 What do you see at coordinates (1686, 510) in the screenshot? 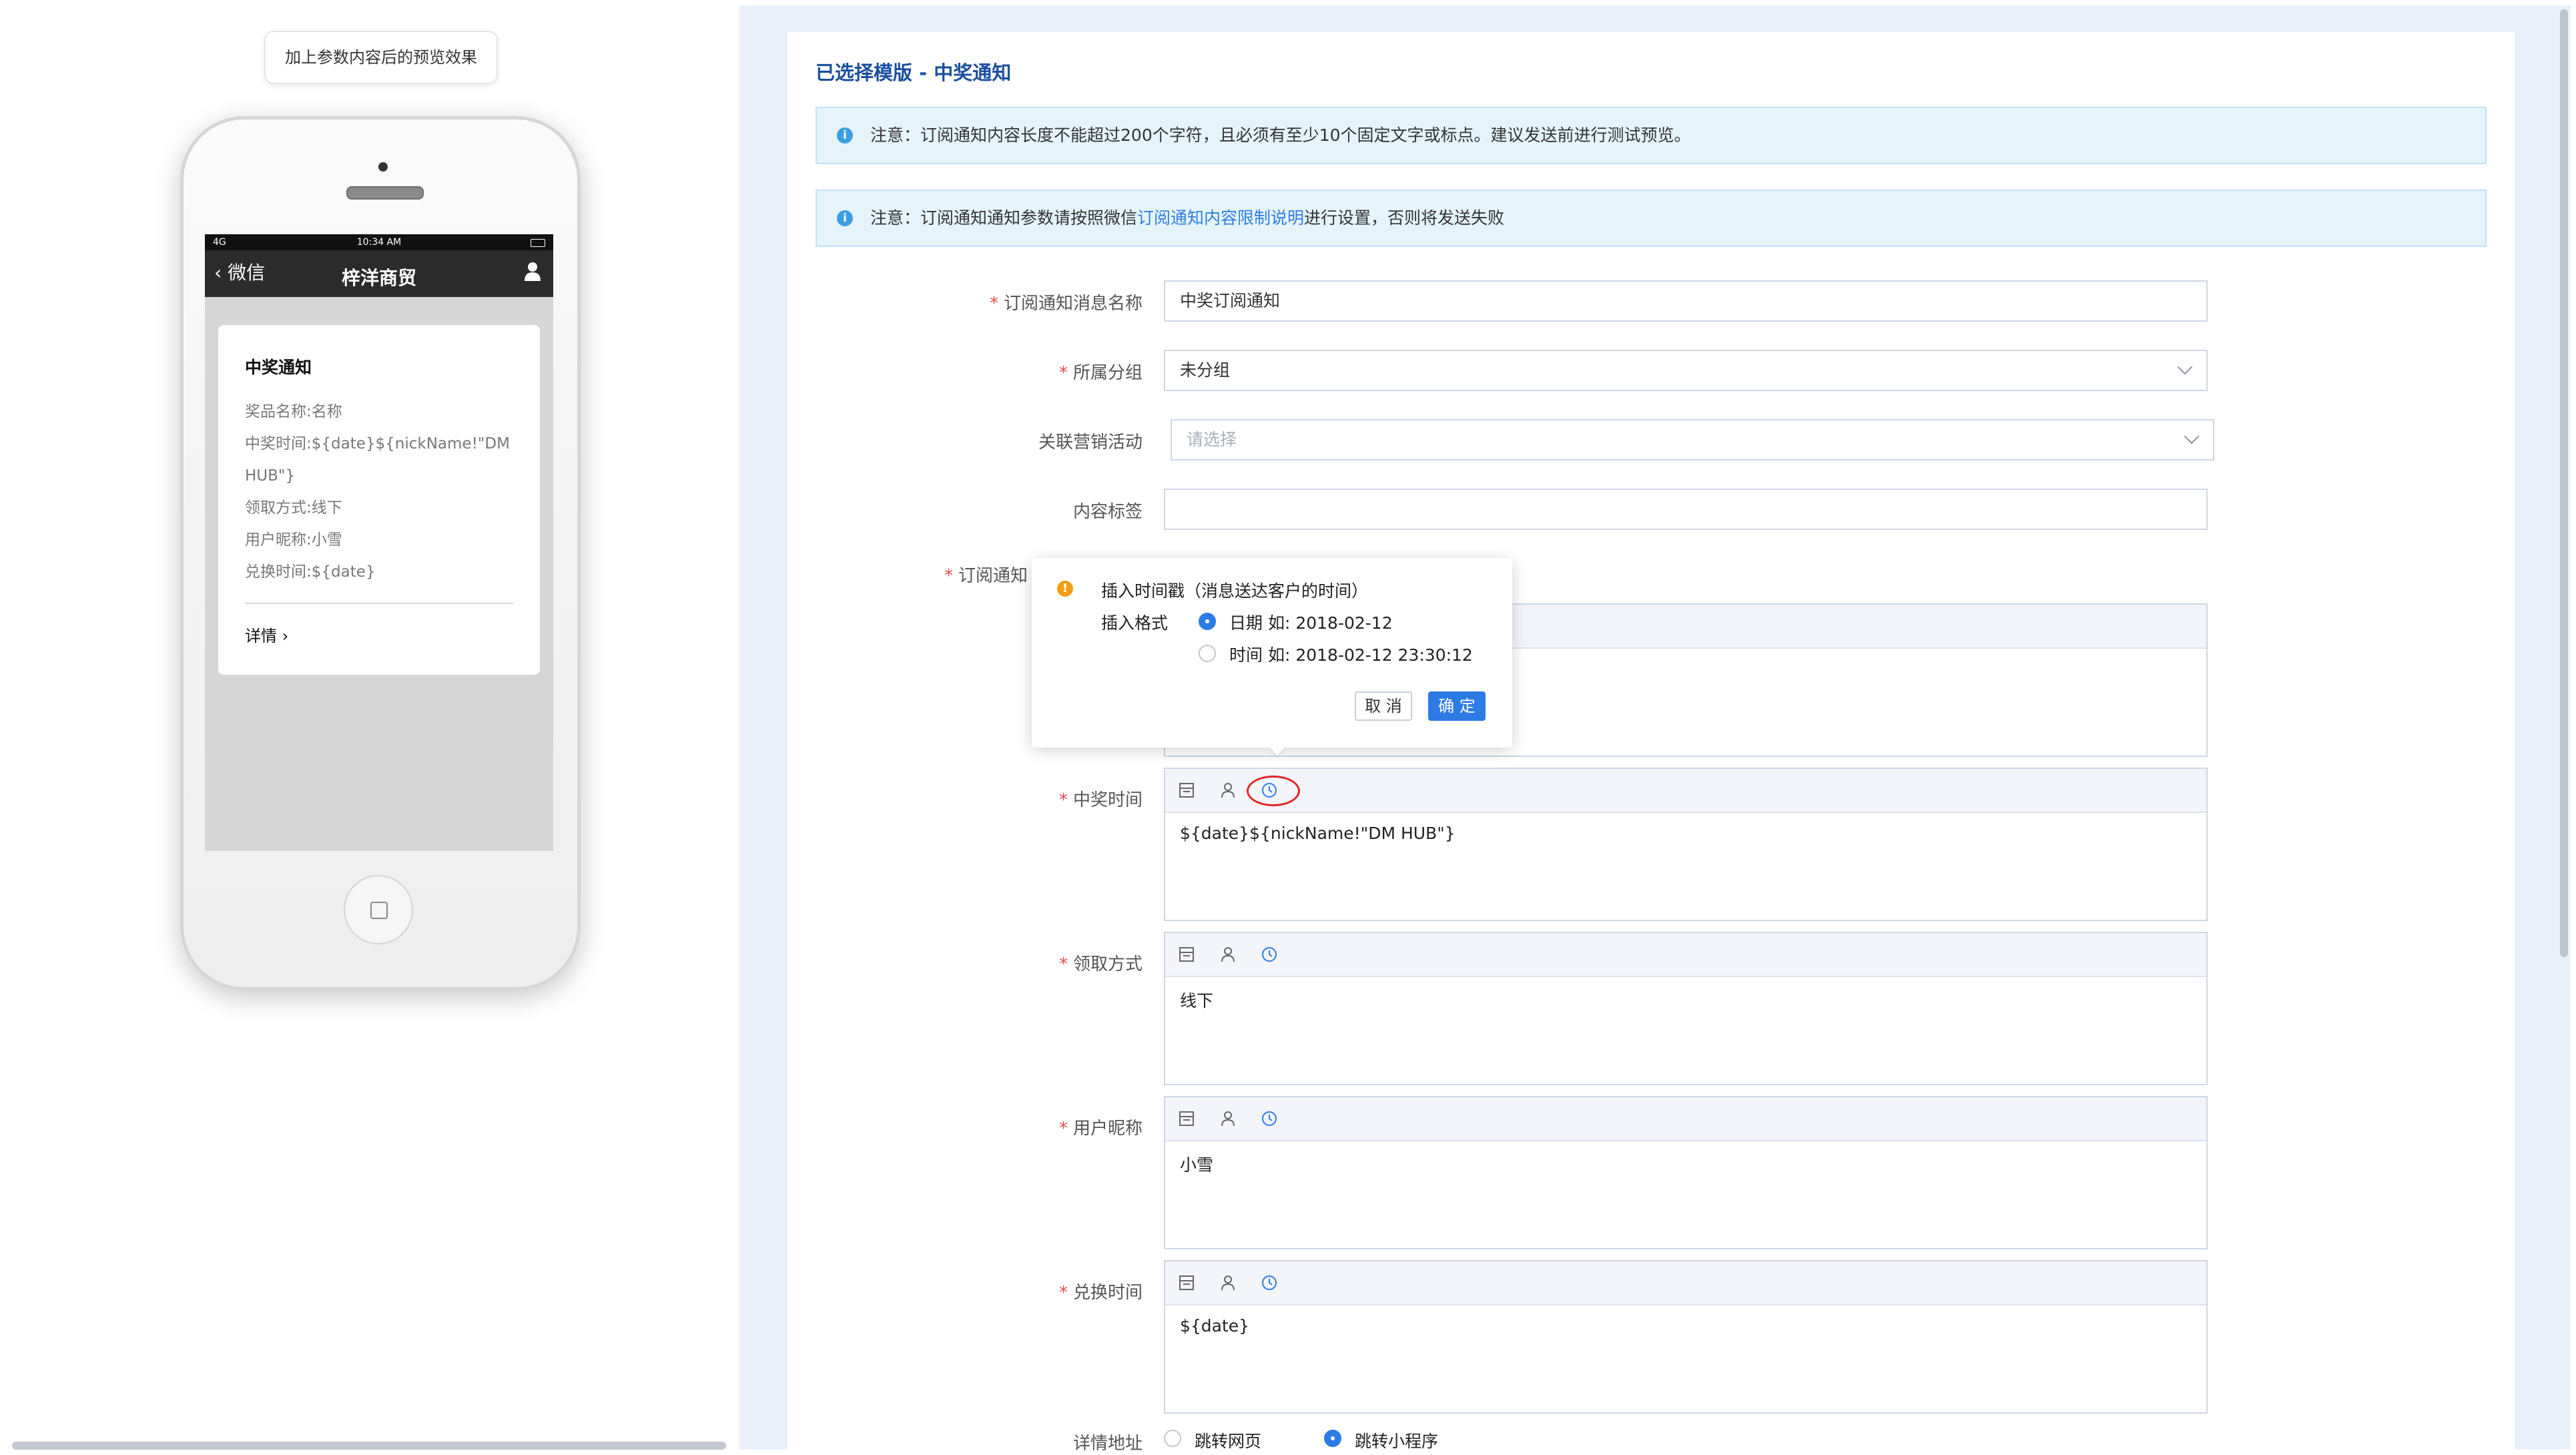
I see `tag-input` at bounding box center [1686, 510].